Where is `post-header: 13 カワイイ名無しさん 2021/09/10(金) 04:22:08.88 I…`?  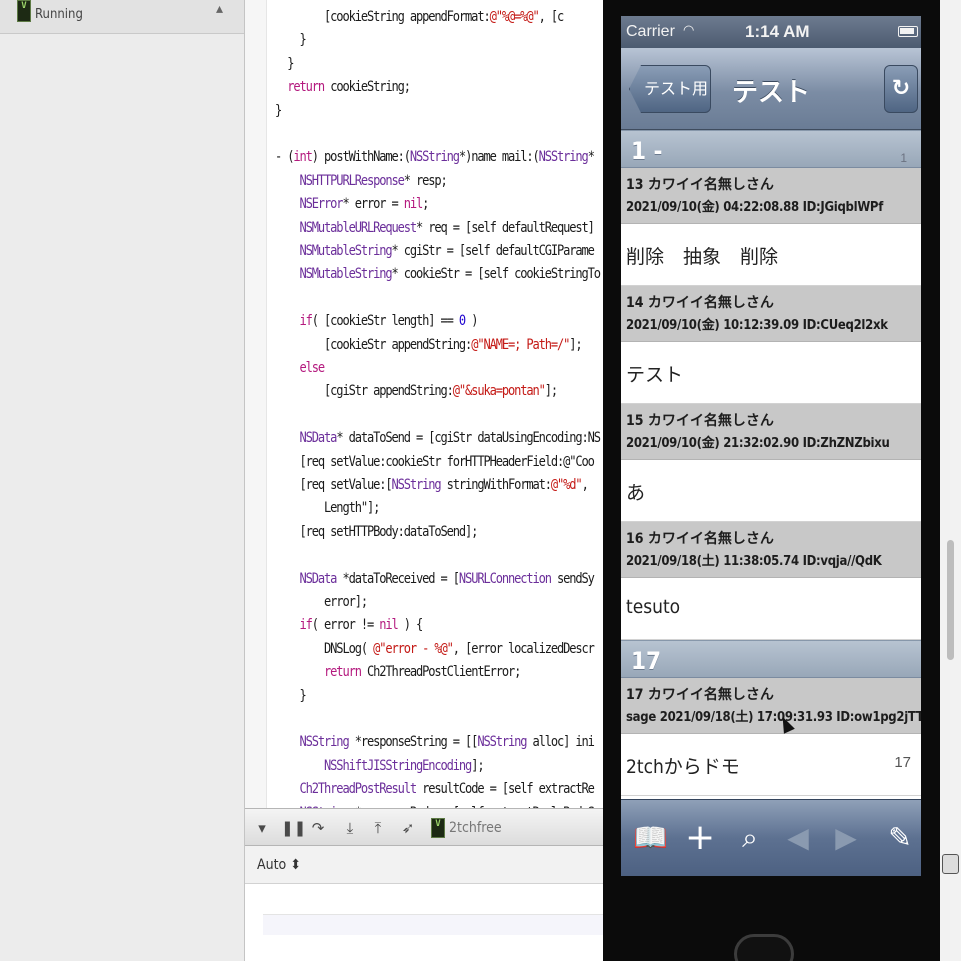
post-header: 13 カワイイ名無しさん 2021/09/10(金) 04:22:08.88 I… is located at coordinates (771, 196).